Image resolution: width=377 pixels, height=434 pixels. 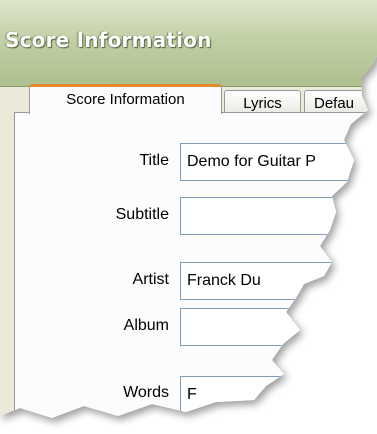 What do you see at coordinates (146, 392) in the screenshot?
I see `words-label: Words` at bounding box center [146, 392].